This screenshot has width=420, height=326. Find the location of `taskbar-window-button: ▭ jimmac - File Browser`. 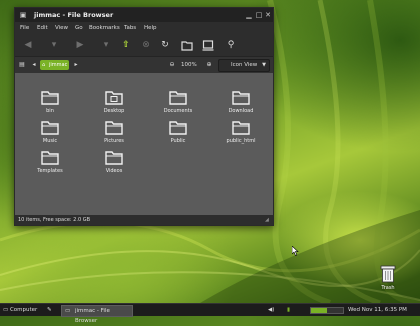

taskbar-window-button: ▭ jimmac - File Browser is located at coordinates (97, 314).